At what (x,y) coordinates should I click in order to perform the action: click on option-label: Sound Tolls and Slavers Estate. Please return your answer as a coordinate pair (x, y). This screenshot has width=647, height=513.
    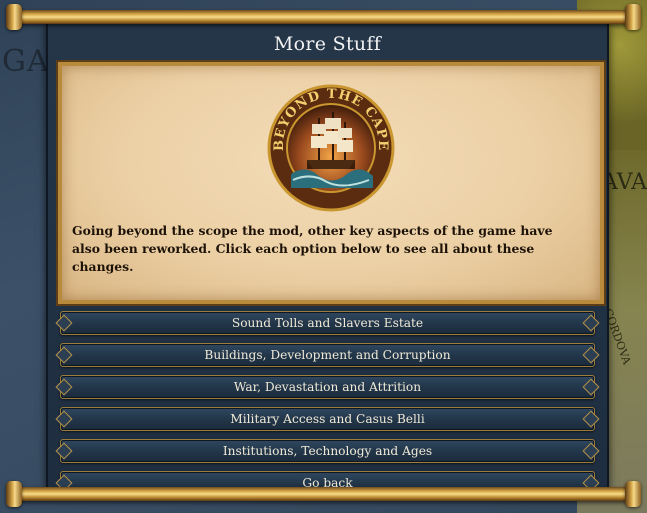
    Looking at the image, I should click on (327, 323).